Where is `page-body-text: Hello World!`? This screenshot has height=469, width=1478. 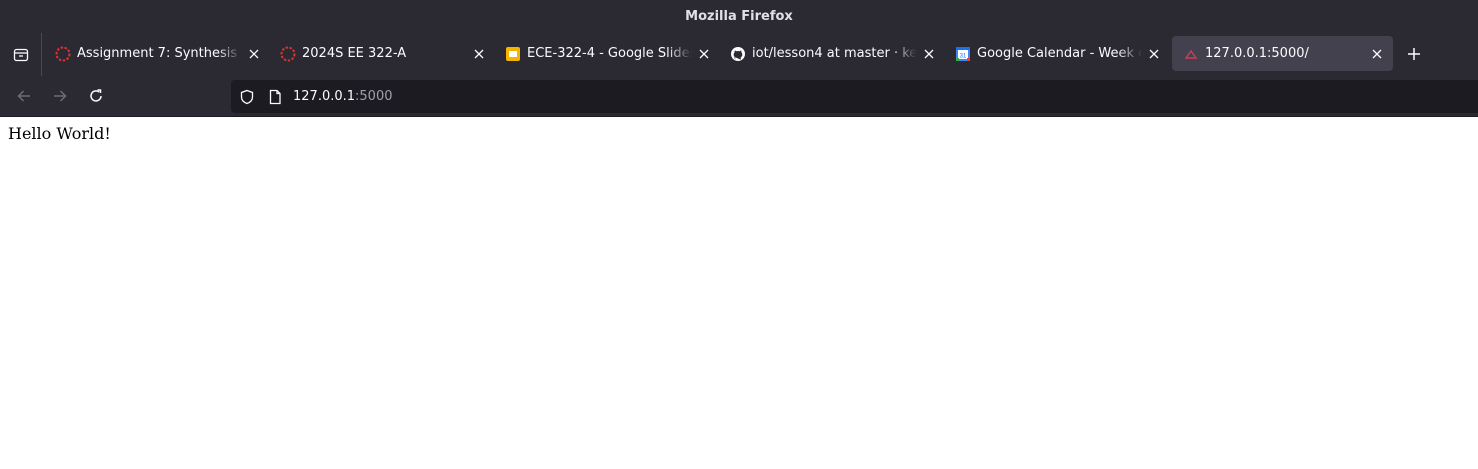
page-body-text: Hello World! is located at coordinates (59, 133).